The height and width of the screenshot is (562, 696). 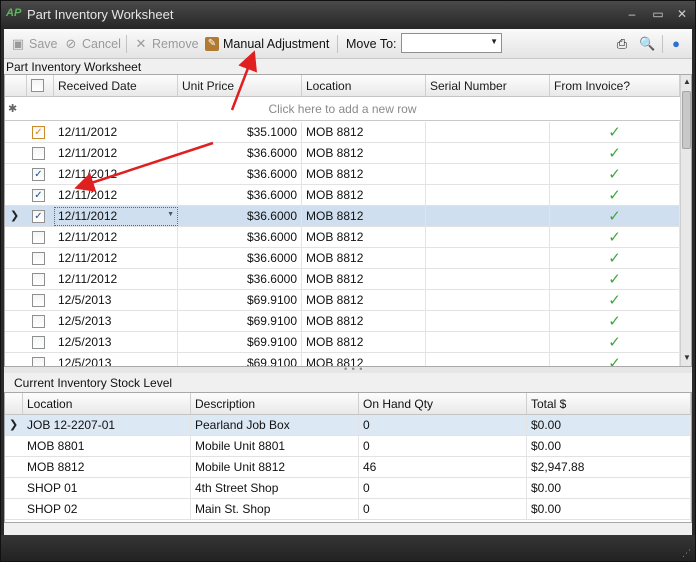 What do you see at coordinates (451, 43) in the screenshot?
I see `move-to-dropdown: ▼` at bounding box center [451, 43].